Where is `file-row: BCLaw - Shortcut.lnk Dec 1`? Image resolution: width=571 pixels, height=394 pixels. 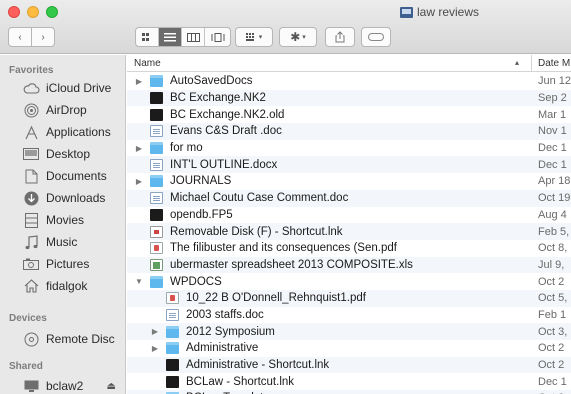
file-row: BCLaw - Shortcut.lnk Dec 1 is located at coordinates (349, 381).